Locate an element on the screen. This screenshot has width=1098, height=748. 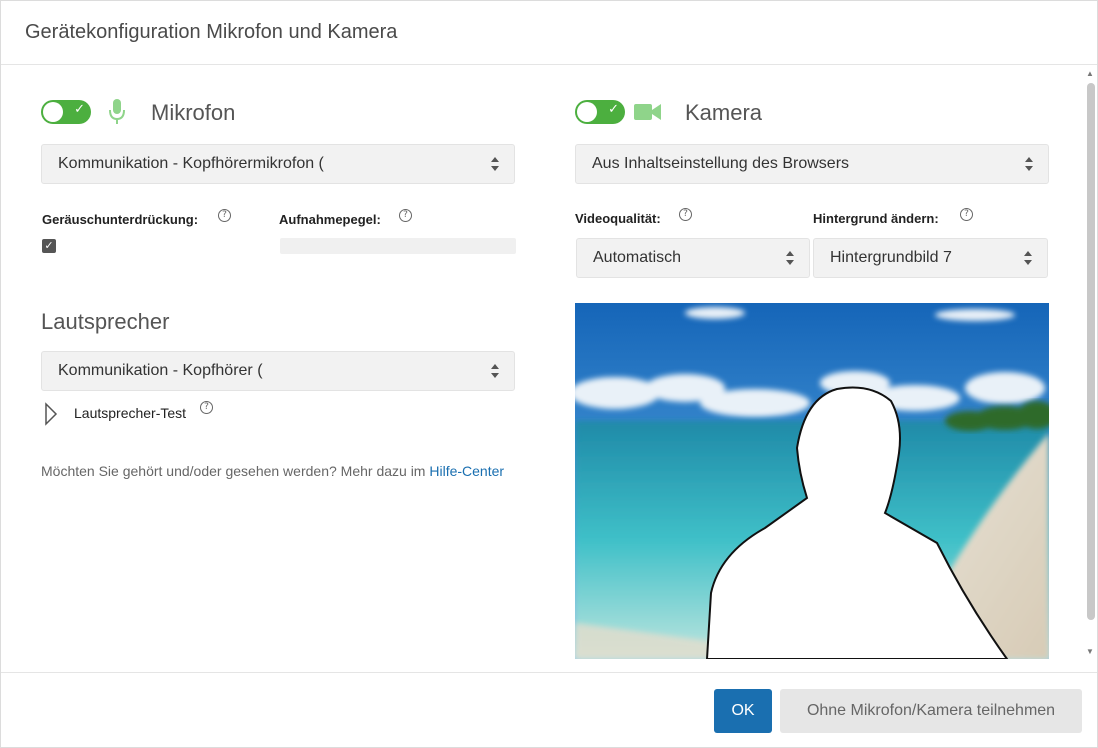
background-value: Hintergrundbild 7 is located at coordinates (891, 257).